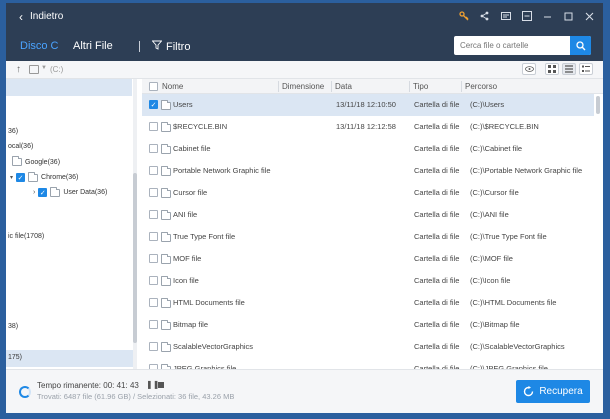 The width and height of the screenshot is (610, 419). Describe the element at coordinates (304, 46) in the screenshot. I see `nav-bar: Disco C Altri File Filtro` at that location.